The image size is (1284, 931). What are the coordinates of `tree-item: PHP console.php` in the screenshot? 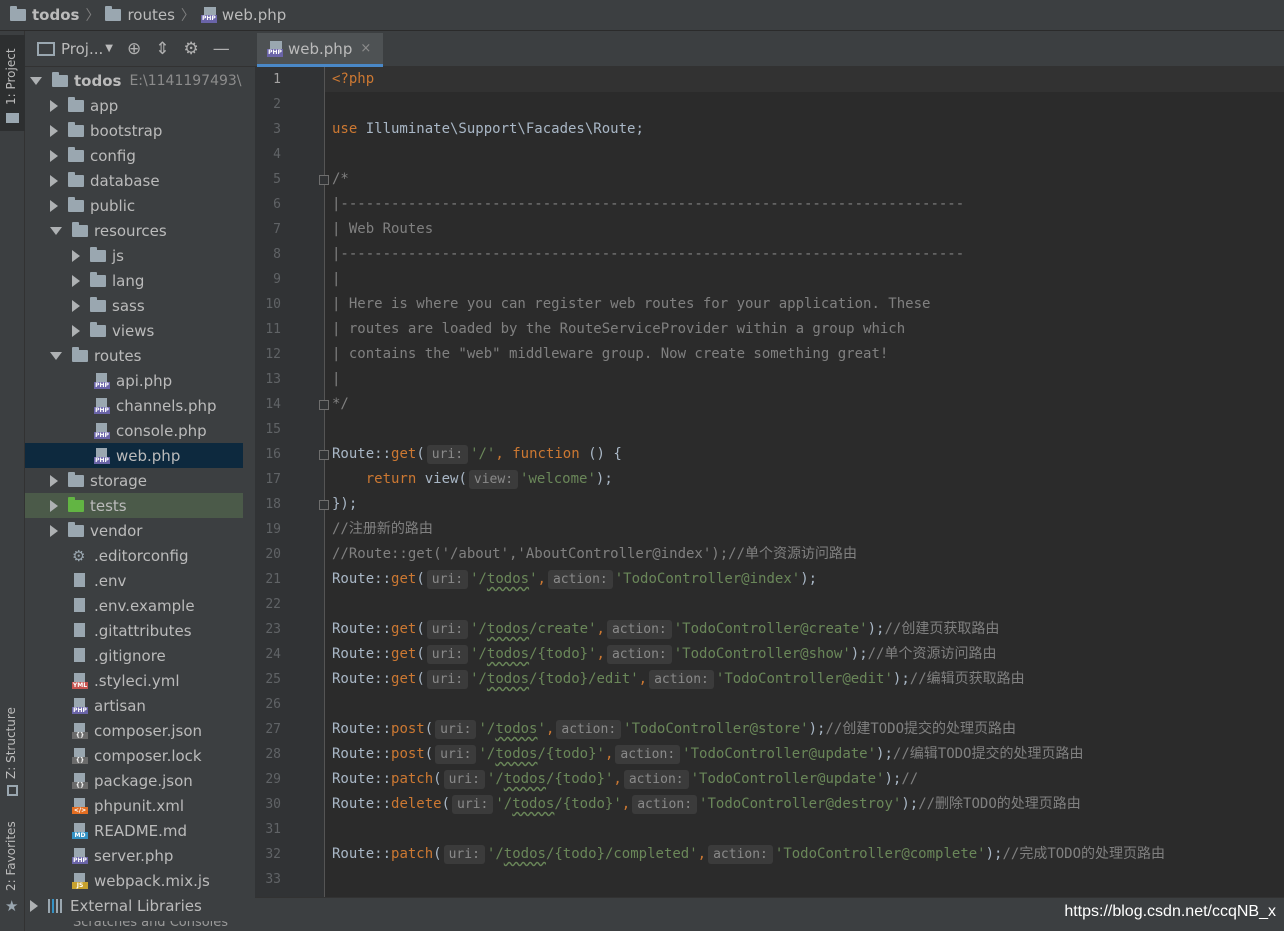 It's located at (134, 430).